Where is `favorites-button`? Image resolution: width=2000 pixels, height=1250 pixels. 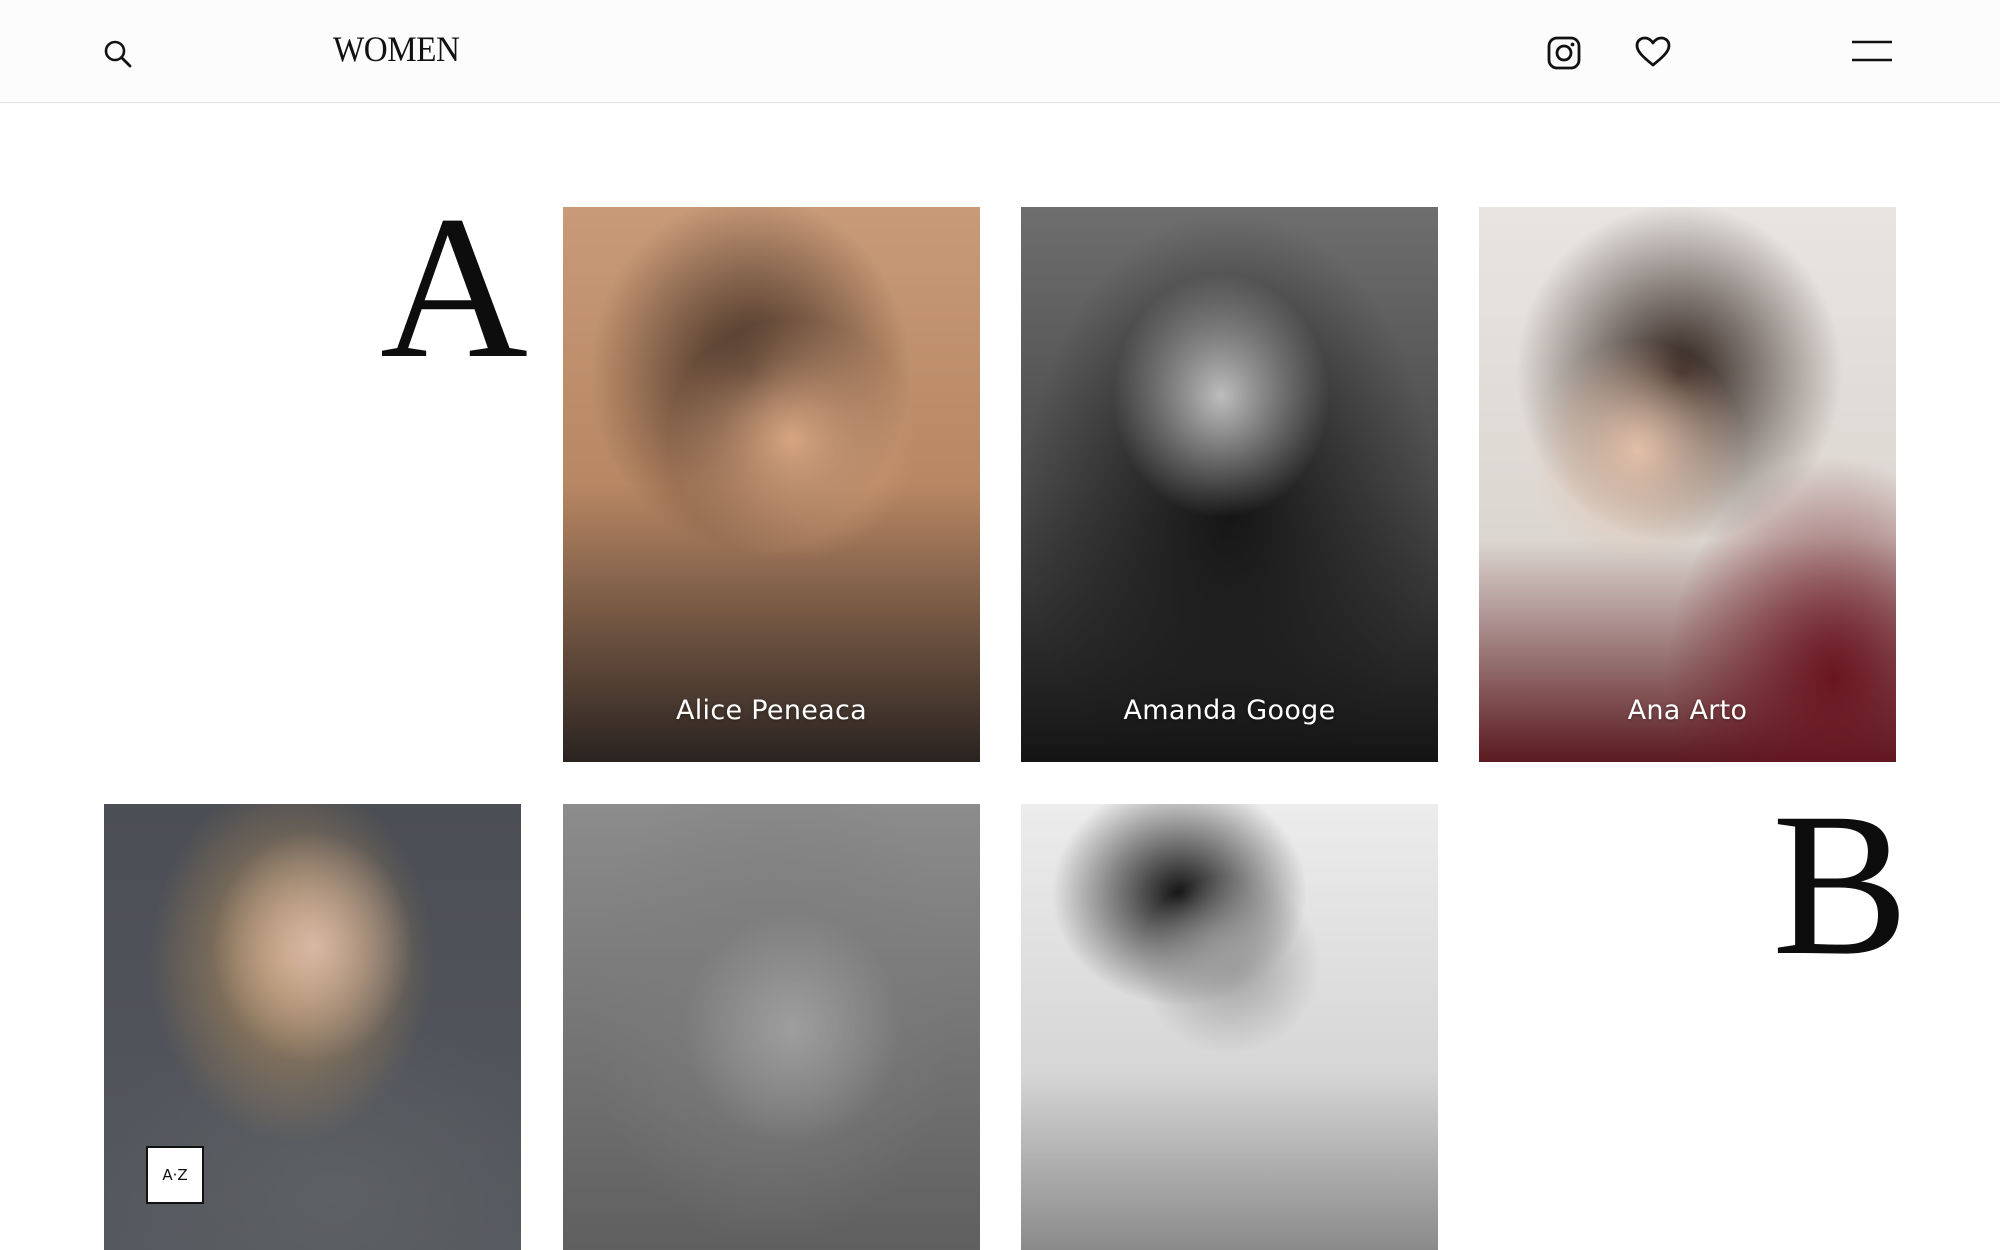
favorites-button is located at coordinates (1653, 52).